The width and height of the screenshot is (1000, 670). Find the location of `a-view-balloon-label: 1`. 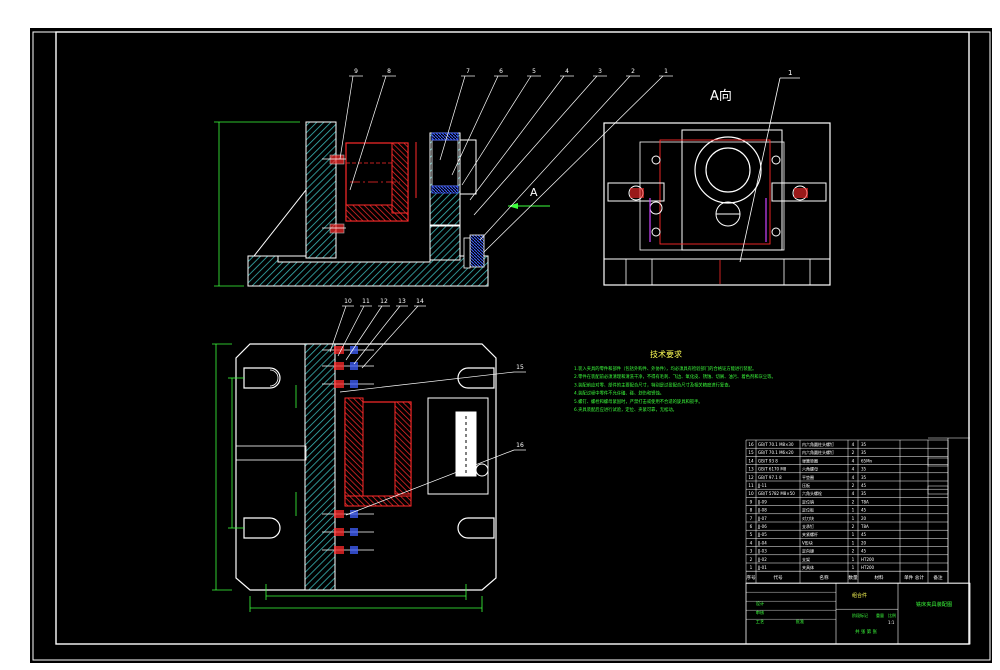

a-view-balloon-label: 1 is located at coordinates (790, 73).